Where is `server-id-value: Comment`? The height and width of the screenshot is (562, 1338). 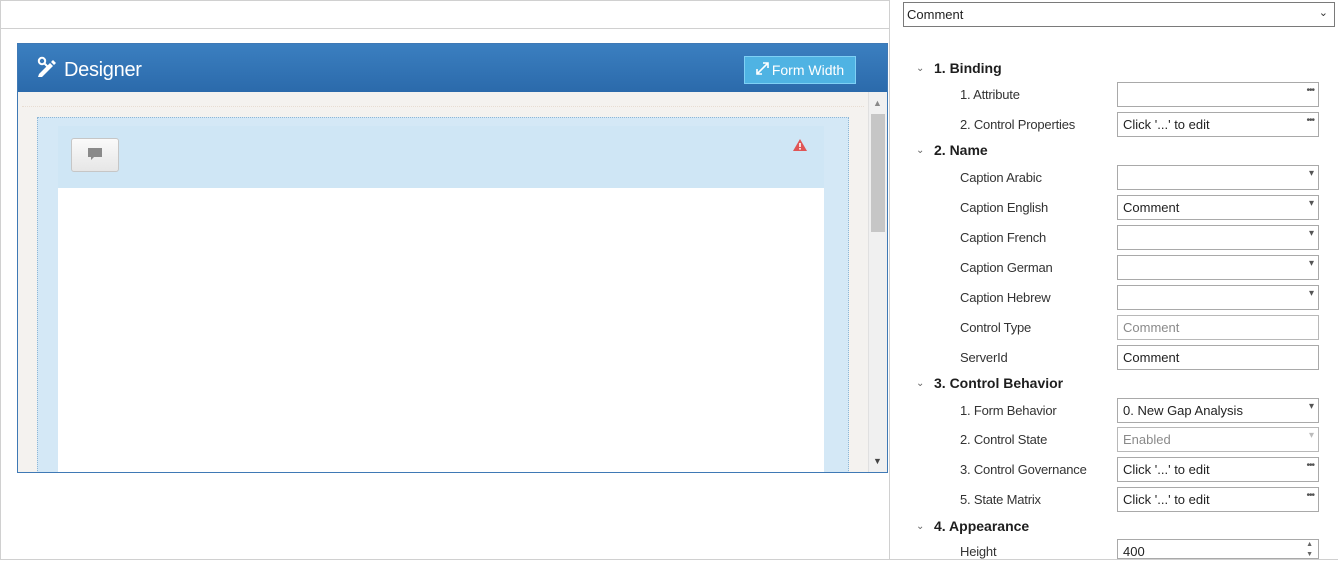
server-id-value: Comment is located at coordinates (1151, 357).